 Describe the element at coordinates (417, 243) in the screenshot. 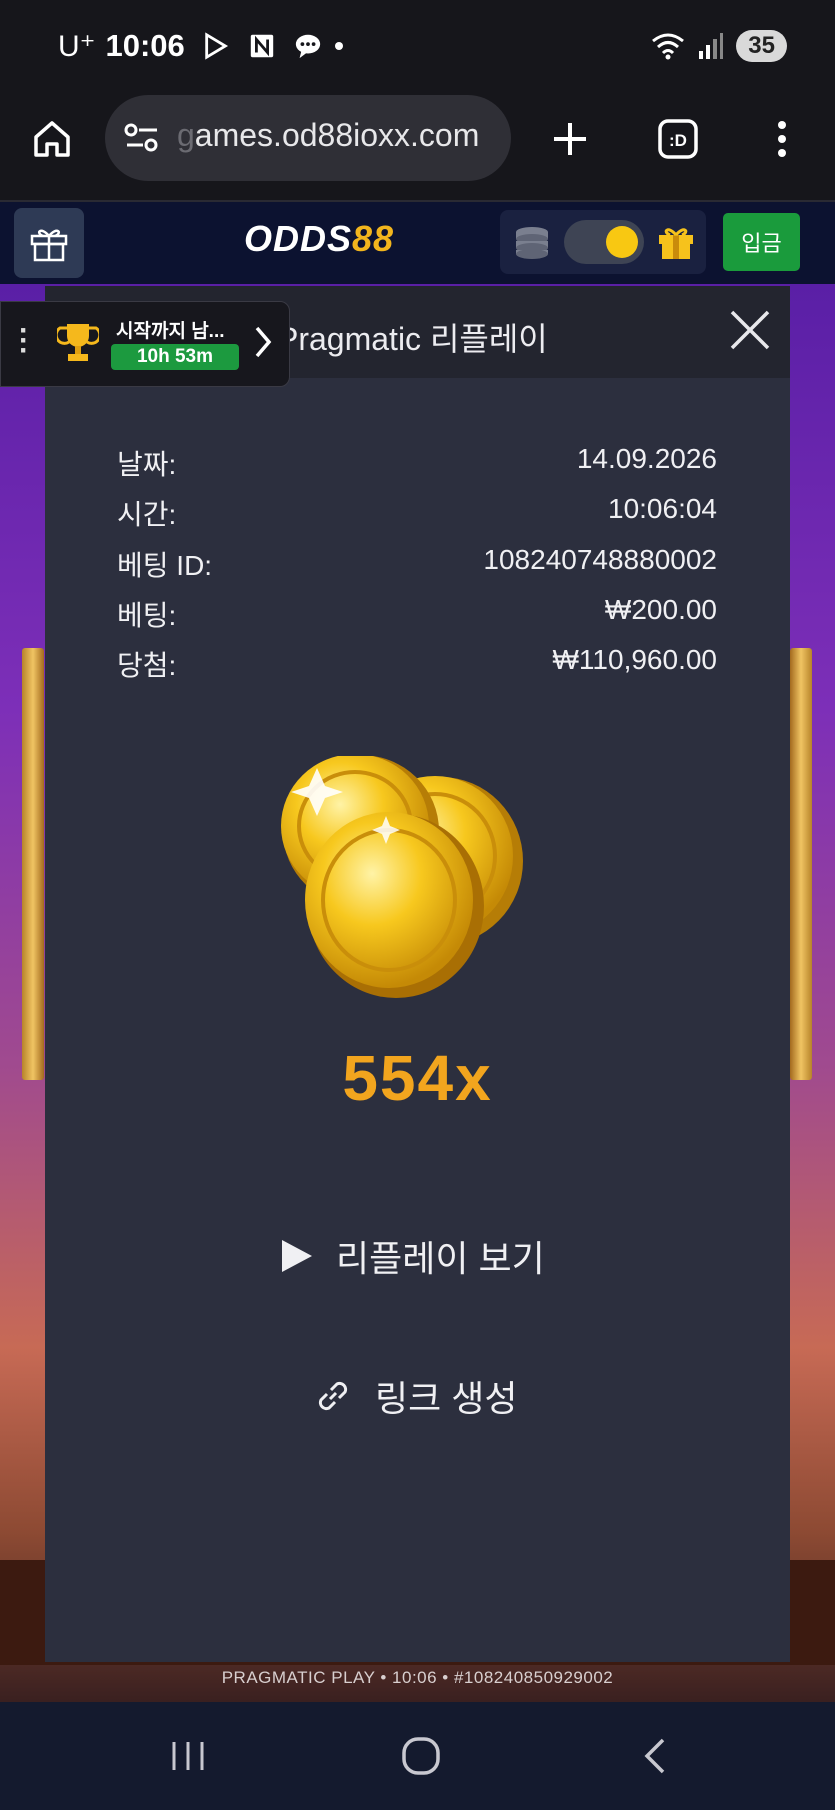

I see `site-header: ODDS88 입금` at that location.